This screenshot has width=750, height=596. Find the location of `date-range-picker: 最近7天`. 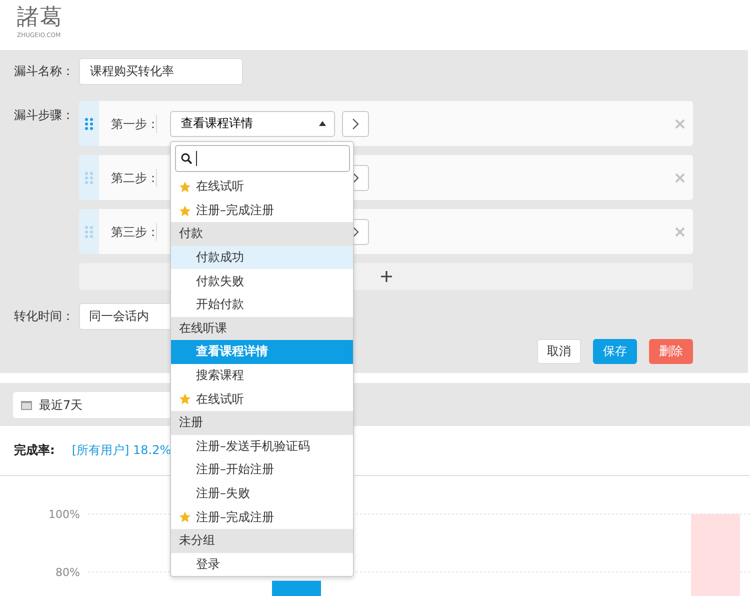

date-range-picker: 最近7天 is located at coordinates (93, 405).